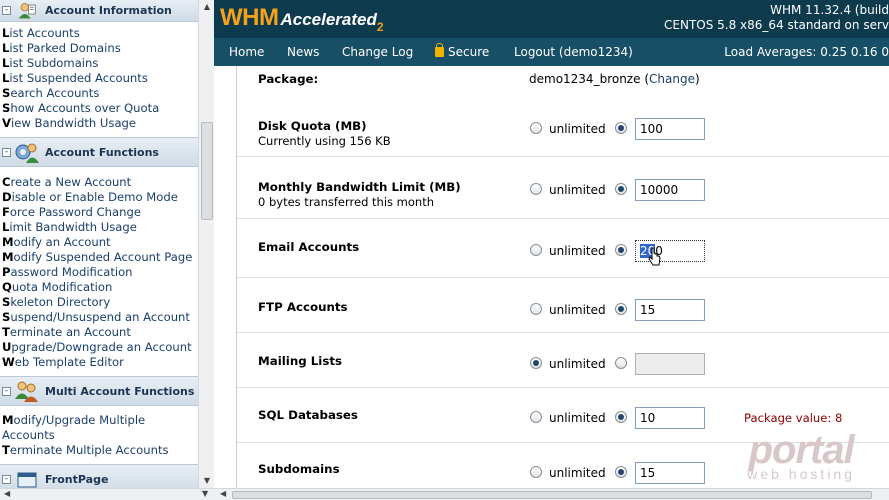 The image size is (889, 500). What do you see at coordinates (100, 108) in the screenshot?
I see `link-show-accounts-over-quota: Show Accounts over Quota` at bounding box center [100, 108].